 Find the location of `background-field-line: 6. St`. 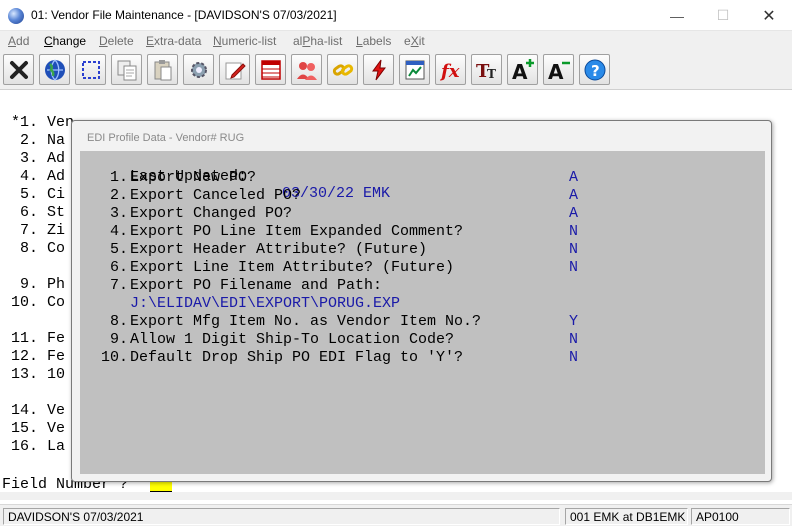

background-field-line: 6. St is located at coordinates (38, 212).